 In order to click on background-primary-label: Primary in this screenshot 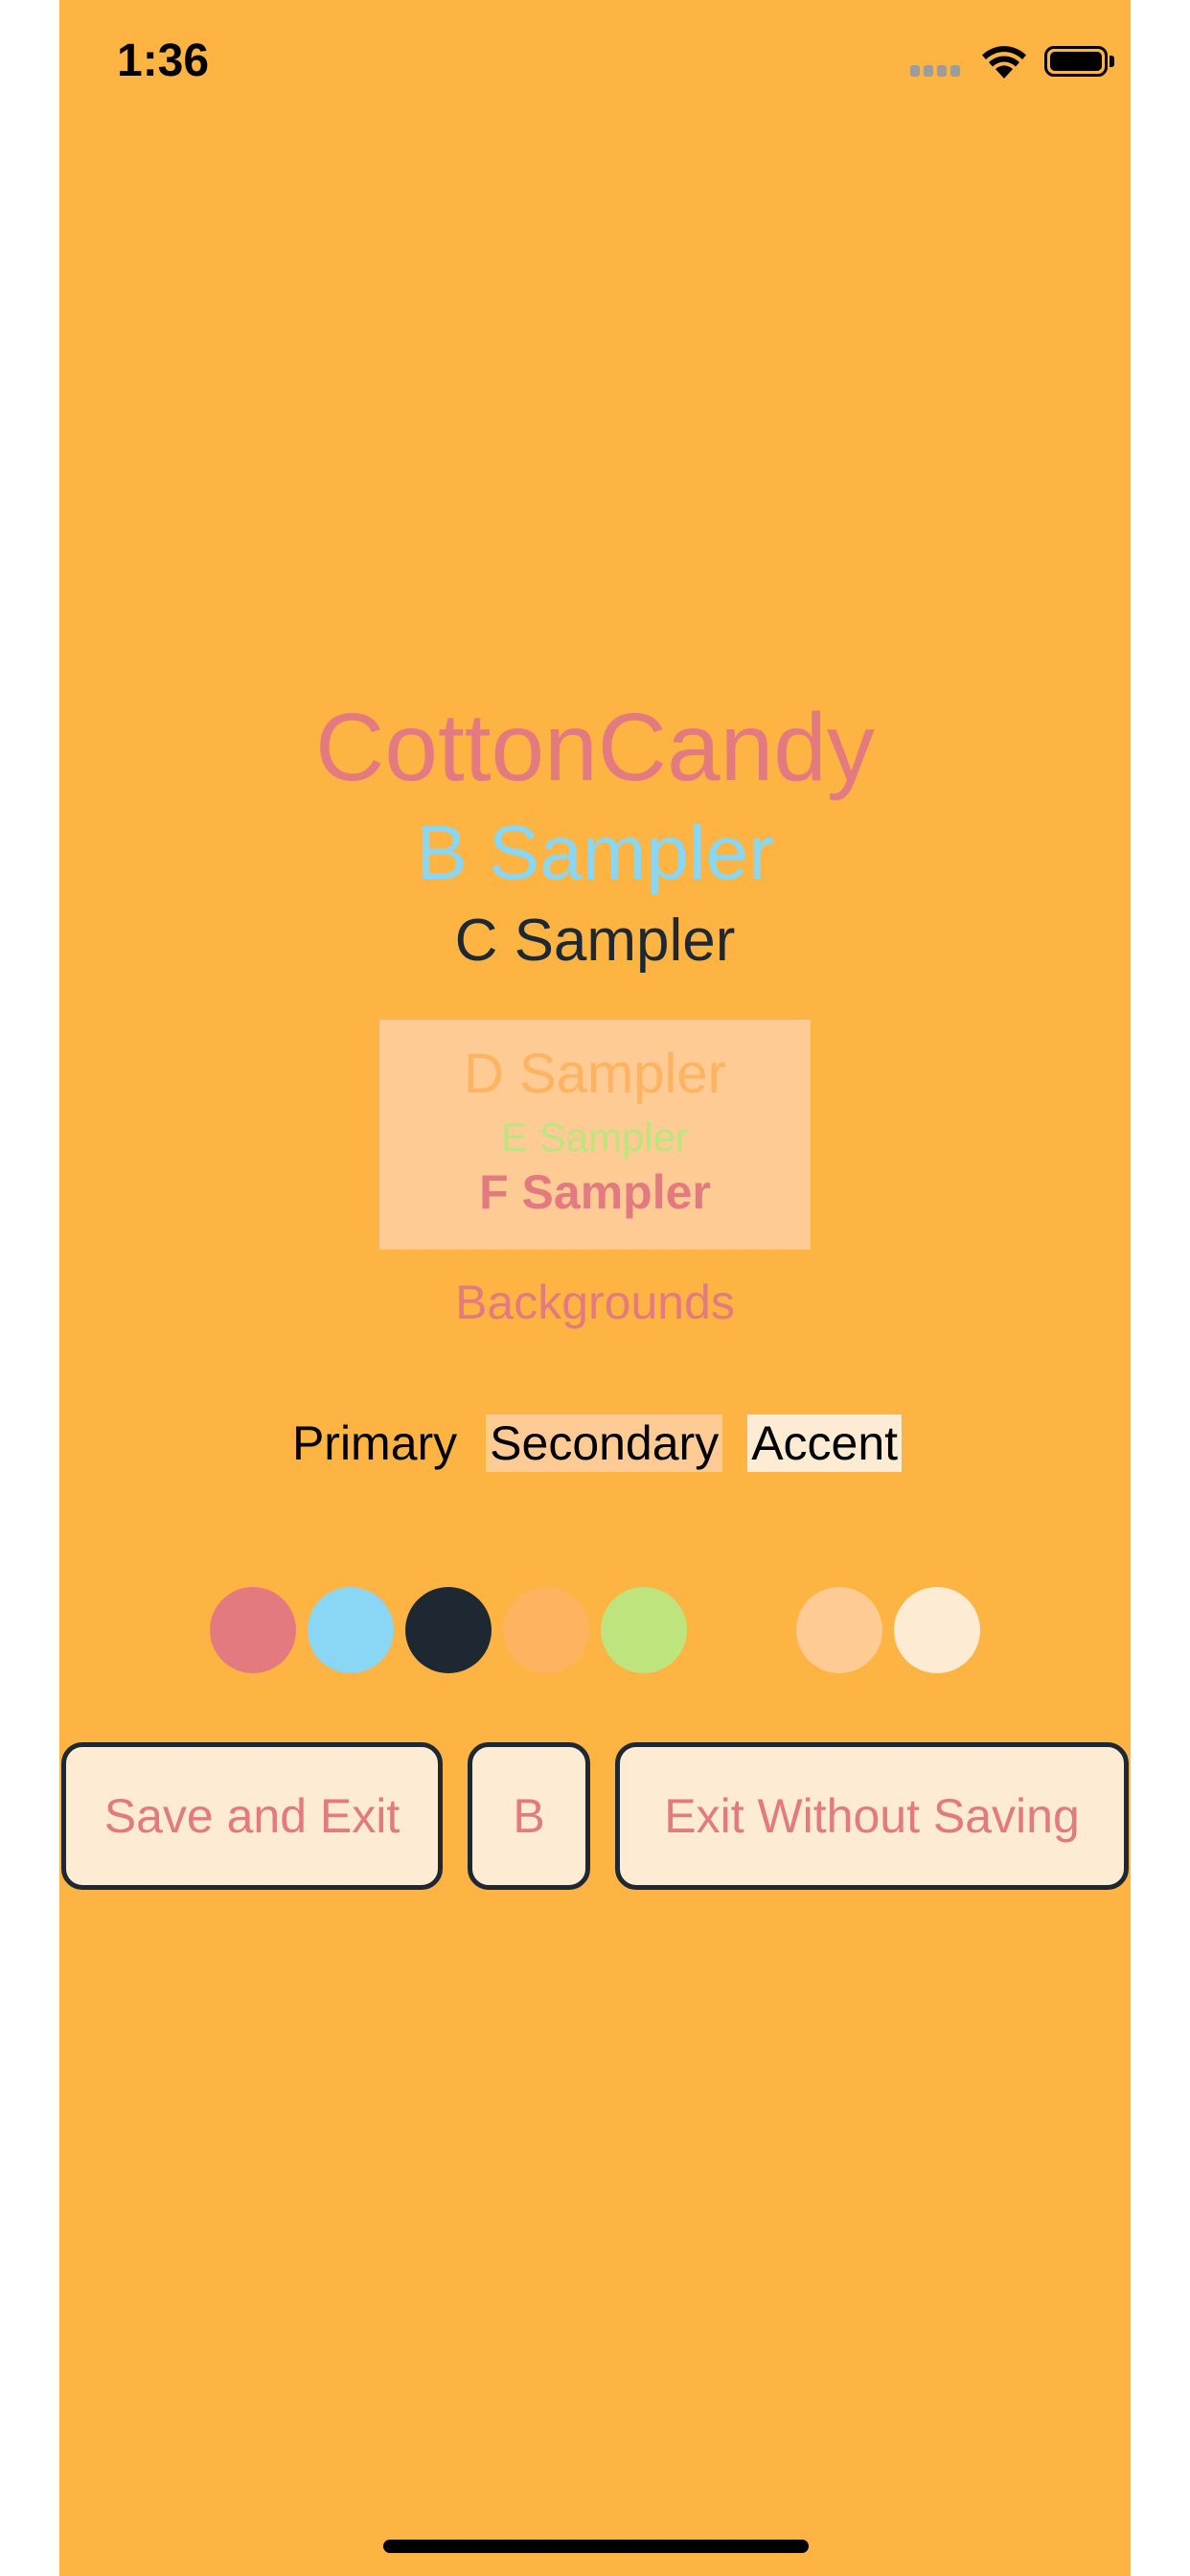, I will do `click(374, 1443)`.